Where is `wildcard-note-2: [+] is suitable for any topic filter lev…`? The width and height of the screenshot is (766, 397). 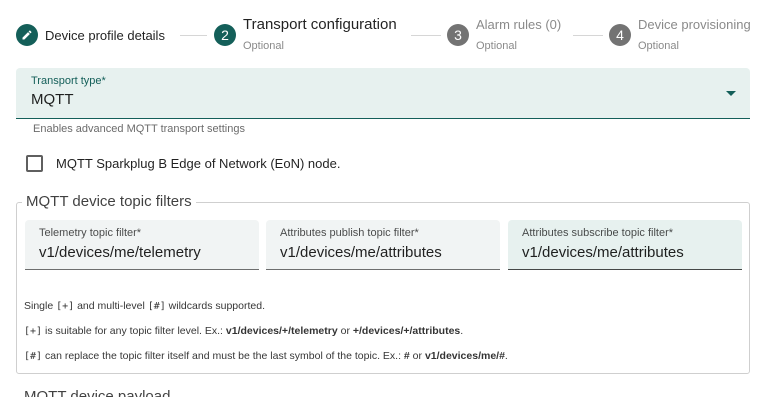
wildcard-note-2: [+] is suitable for any topic filter lev… is located at coordinates (243, 331).